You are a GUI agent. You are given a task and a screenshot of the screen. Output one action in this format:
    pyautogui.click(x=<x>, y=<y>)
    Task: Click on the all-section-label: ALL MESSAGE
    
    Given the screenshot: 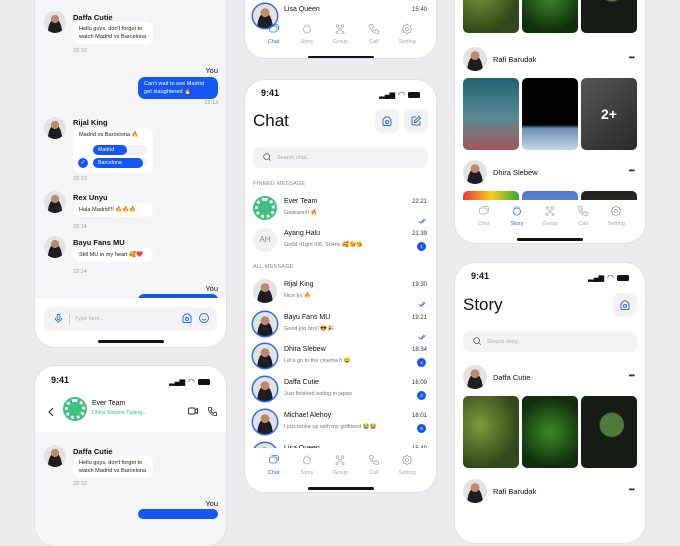 What is the action you would take?
    pyautogui.click(x=273, y=267)
    